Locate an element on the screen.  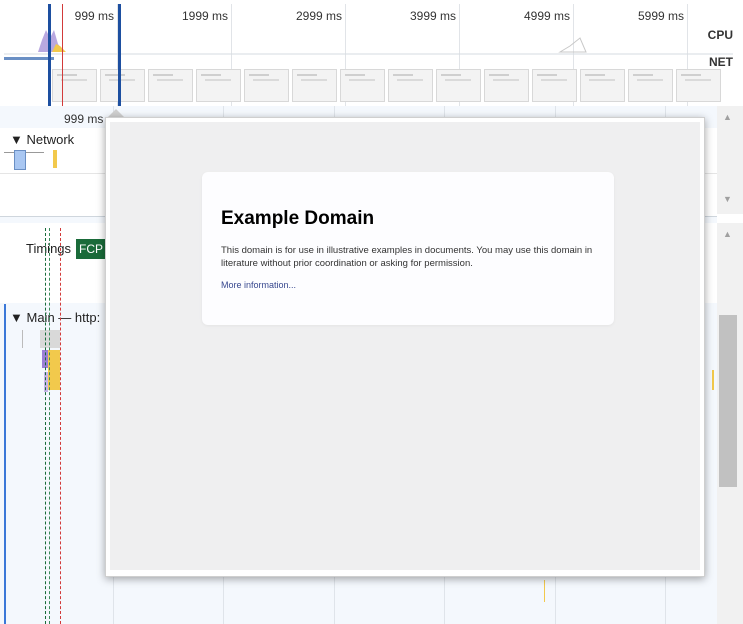
ruler-time-label: 999 ms is located at coordinates (84, 119).